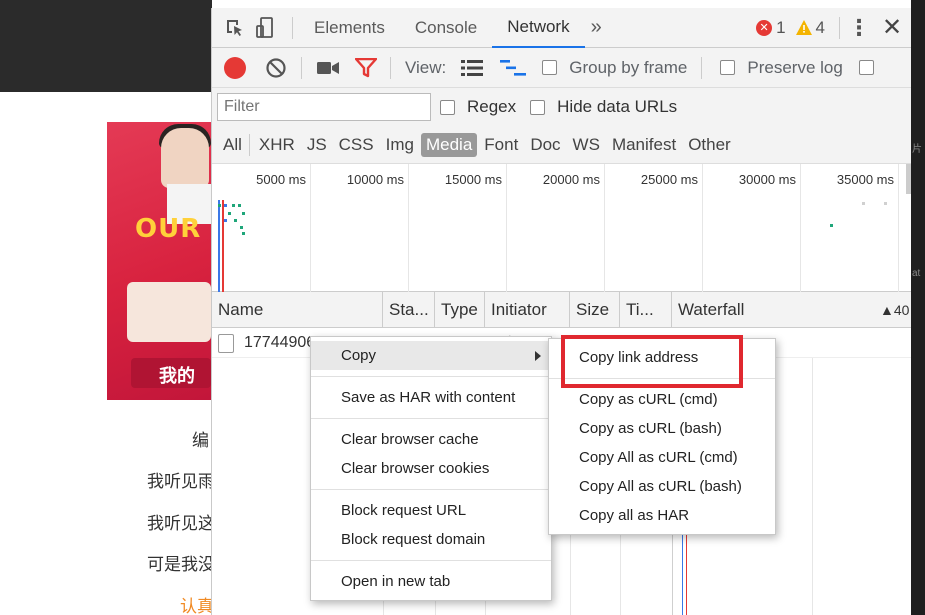  Describe the element at coordinates (196, 603) in the screenshot. I see `article-link: 认真` at that location.